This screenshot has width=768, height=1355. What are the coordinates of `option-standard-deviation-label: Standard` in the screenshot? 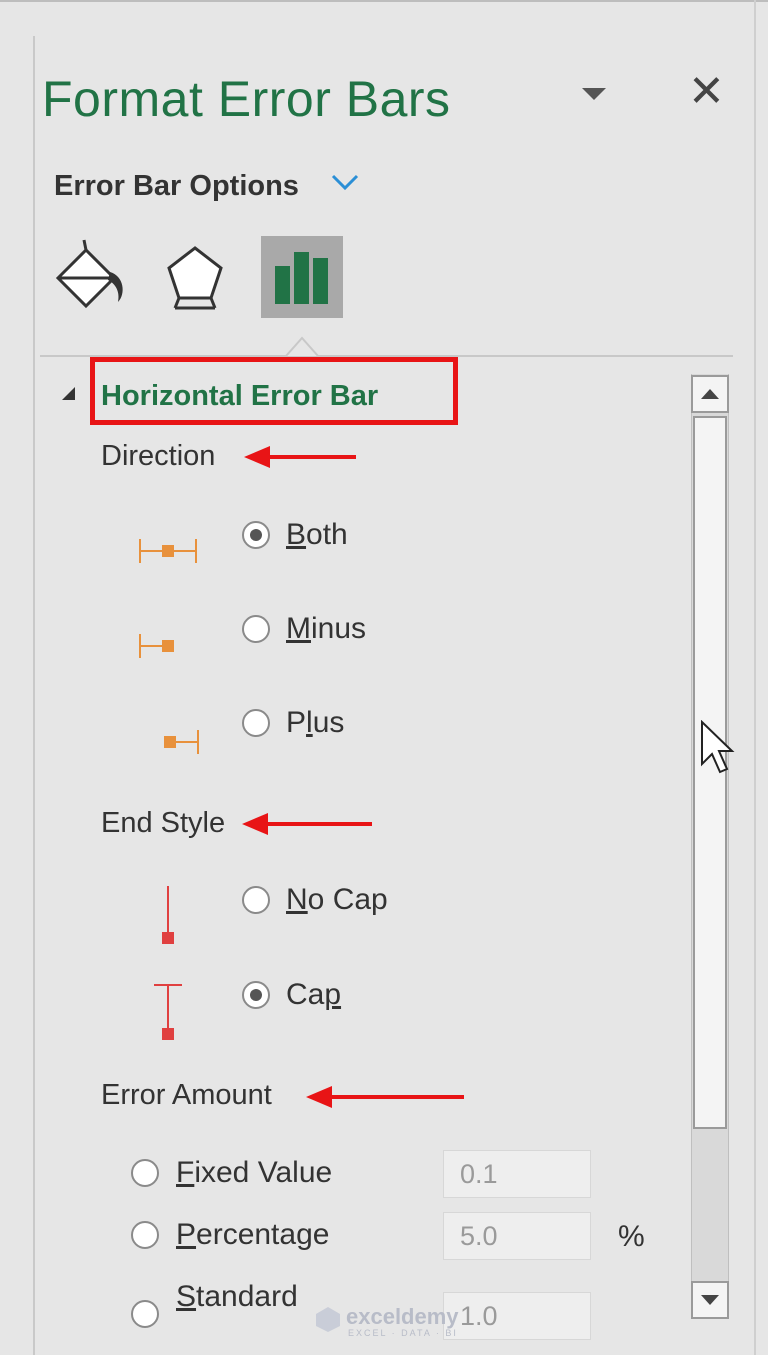 It's located at (237, 1297).